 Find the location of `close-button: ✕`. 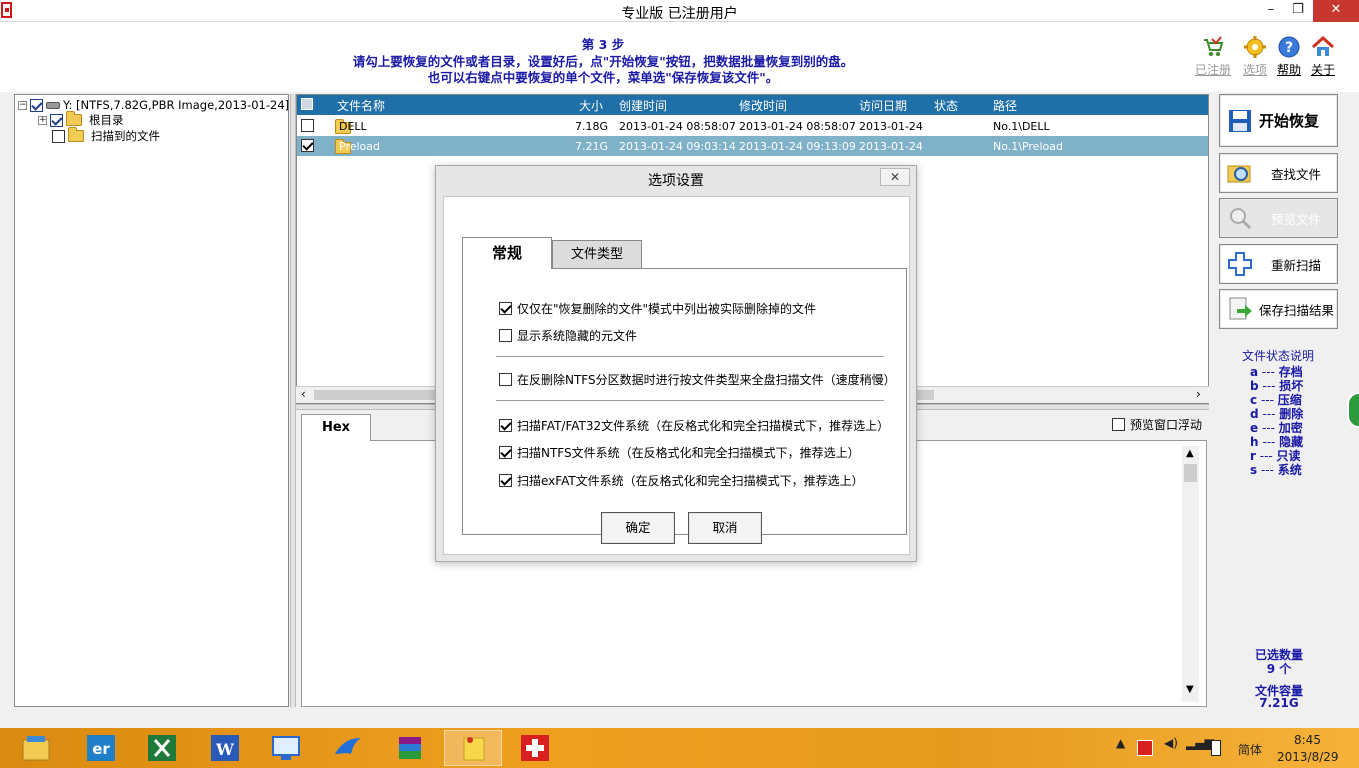

close-button: ✕ is located at coordinates (1336, 11).